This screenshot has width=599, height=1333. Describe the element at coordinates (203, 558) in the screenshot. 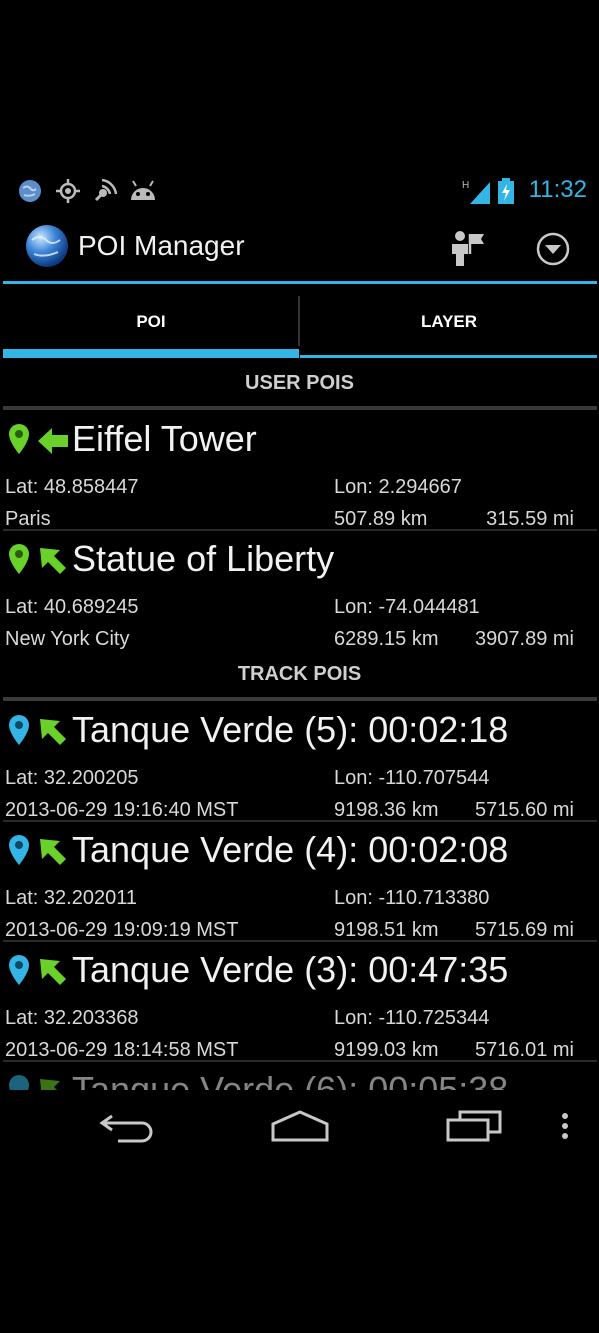

I see `poi-title: Statue of Liberty` at that location.